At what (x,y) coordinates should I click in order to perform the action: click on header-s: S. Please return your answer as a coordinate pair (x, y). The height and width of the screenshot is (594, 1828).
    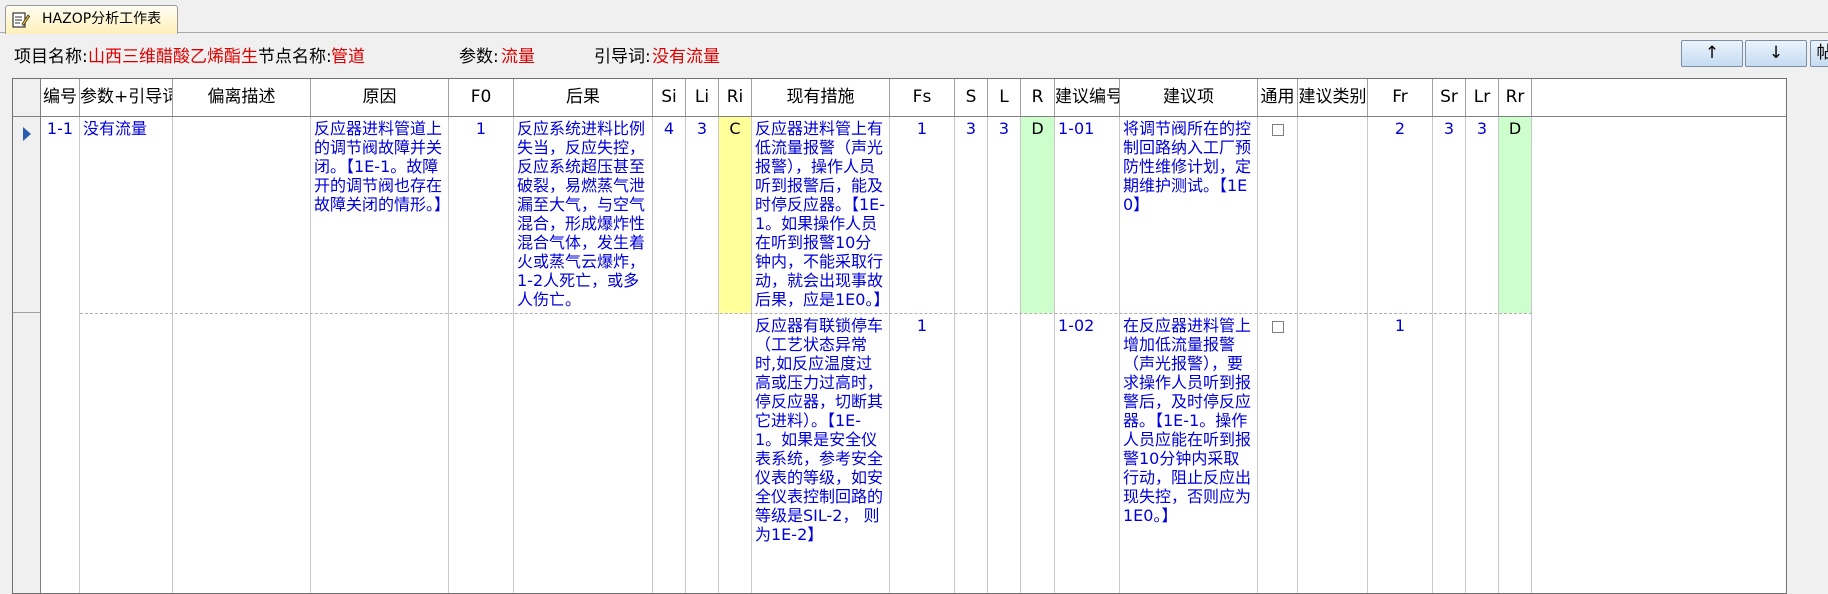
    Looking at the image, I should click on (971, 97).